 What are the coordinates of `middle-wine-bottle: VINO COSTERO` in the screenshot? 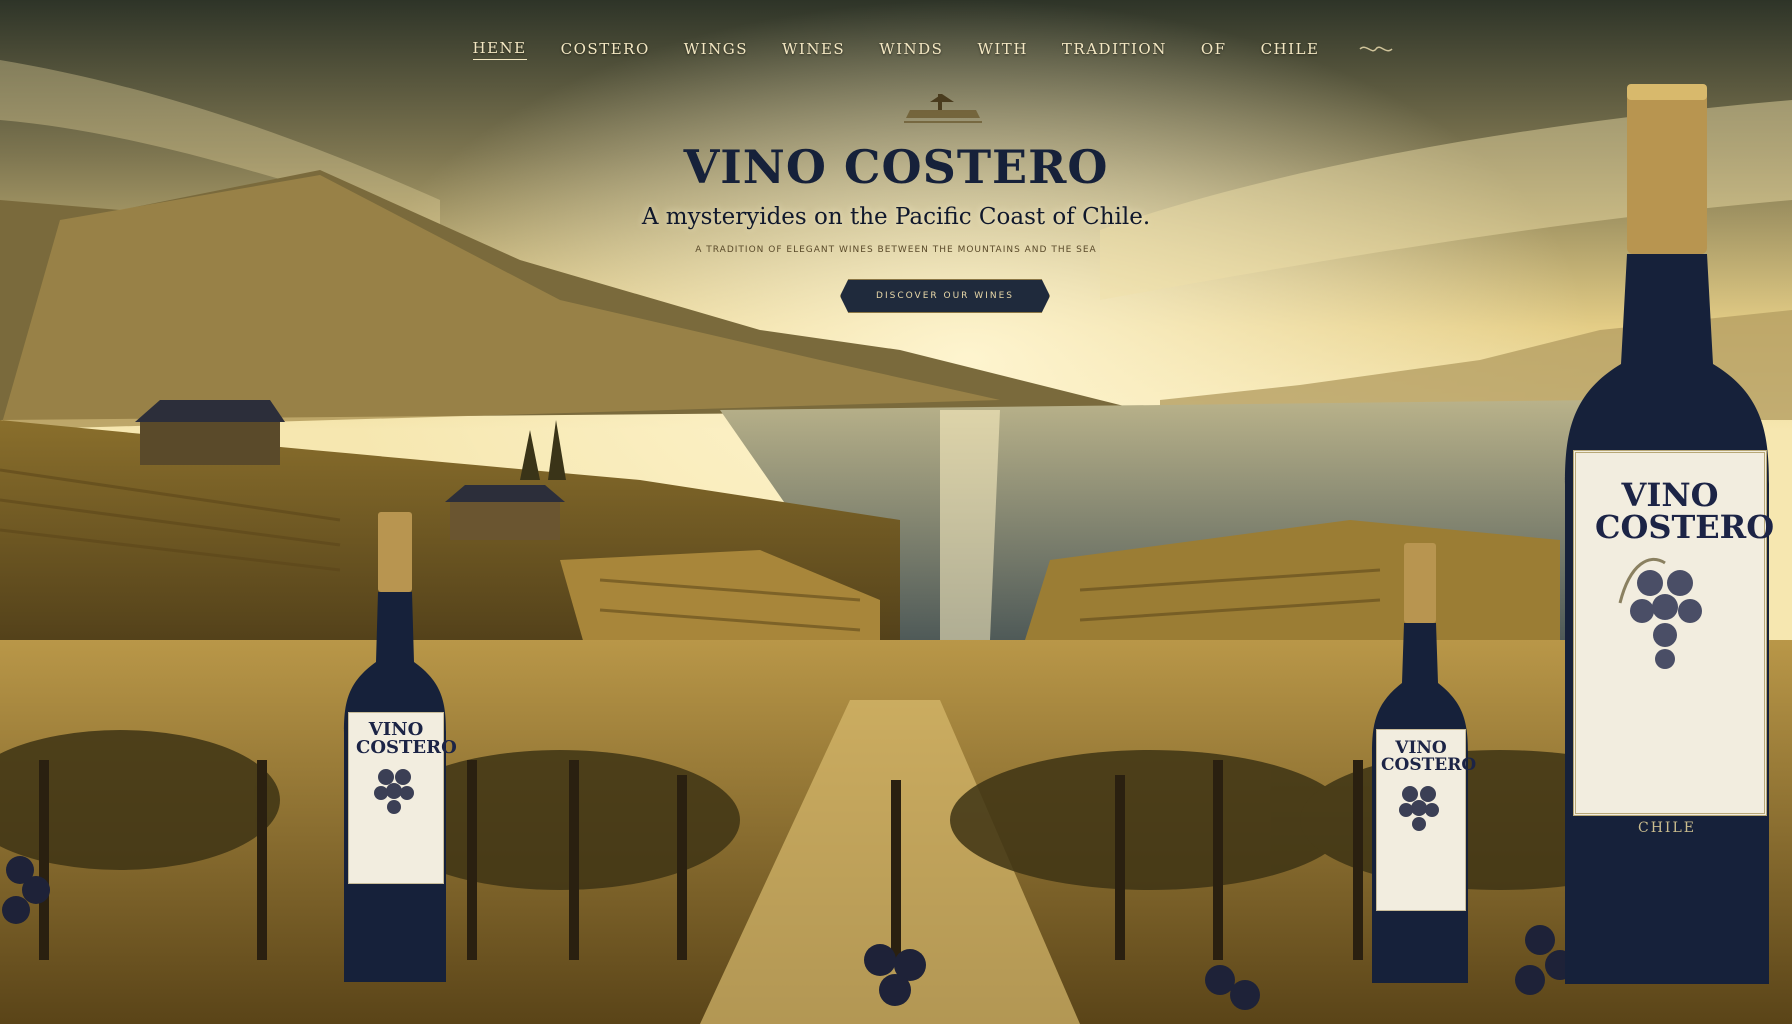 It's located at (1423, 763).